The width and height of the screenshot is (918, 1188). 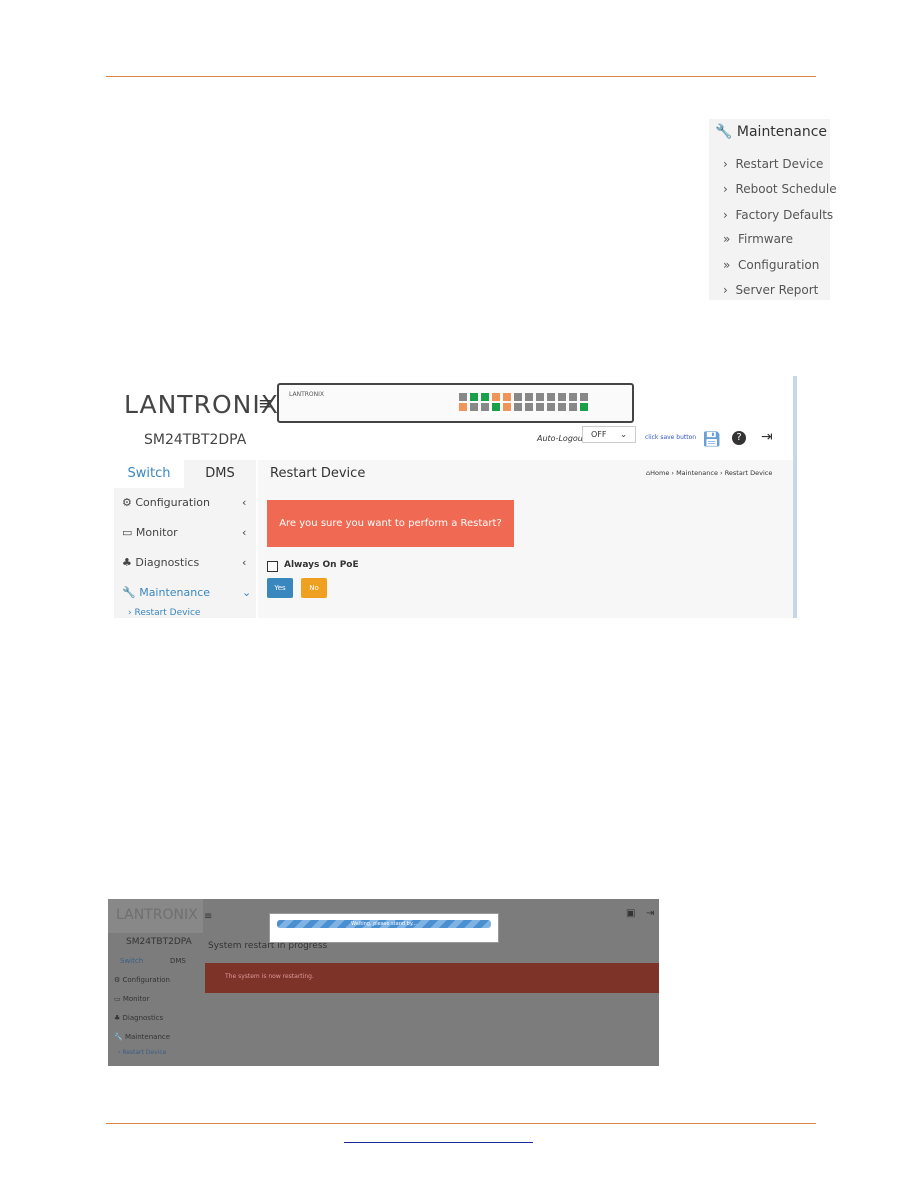 What do you see at coordinates (306, 394) in the screenshot?
I see `panel-logo: LANTRONIX` at bounding box center [306, 394].